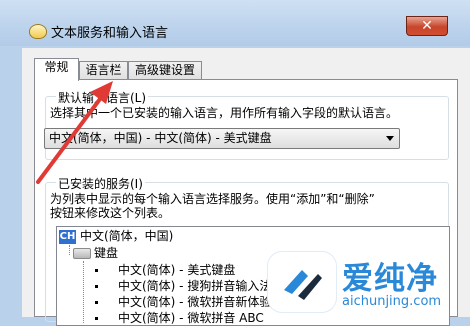  What do you see at coordinates (96, 318) in the screenshot?
I see `list-bullet` at bounding box center [96, 318].